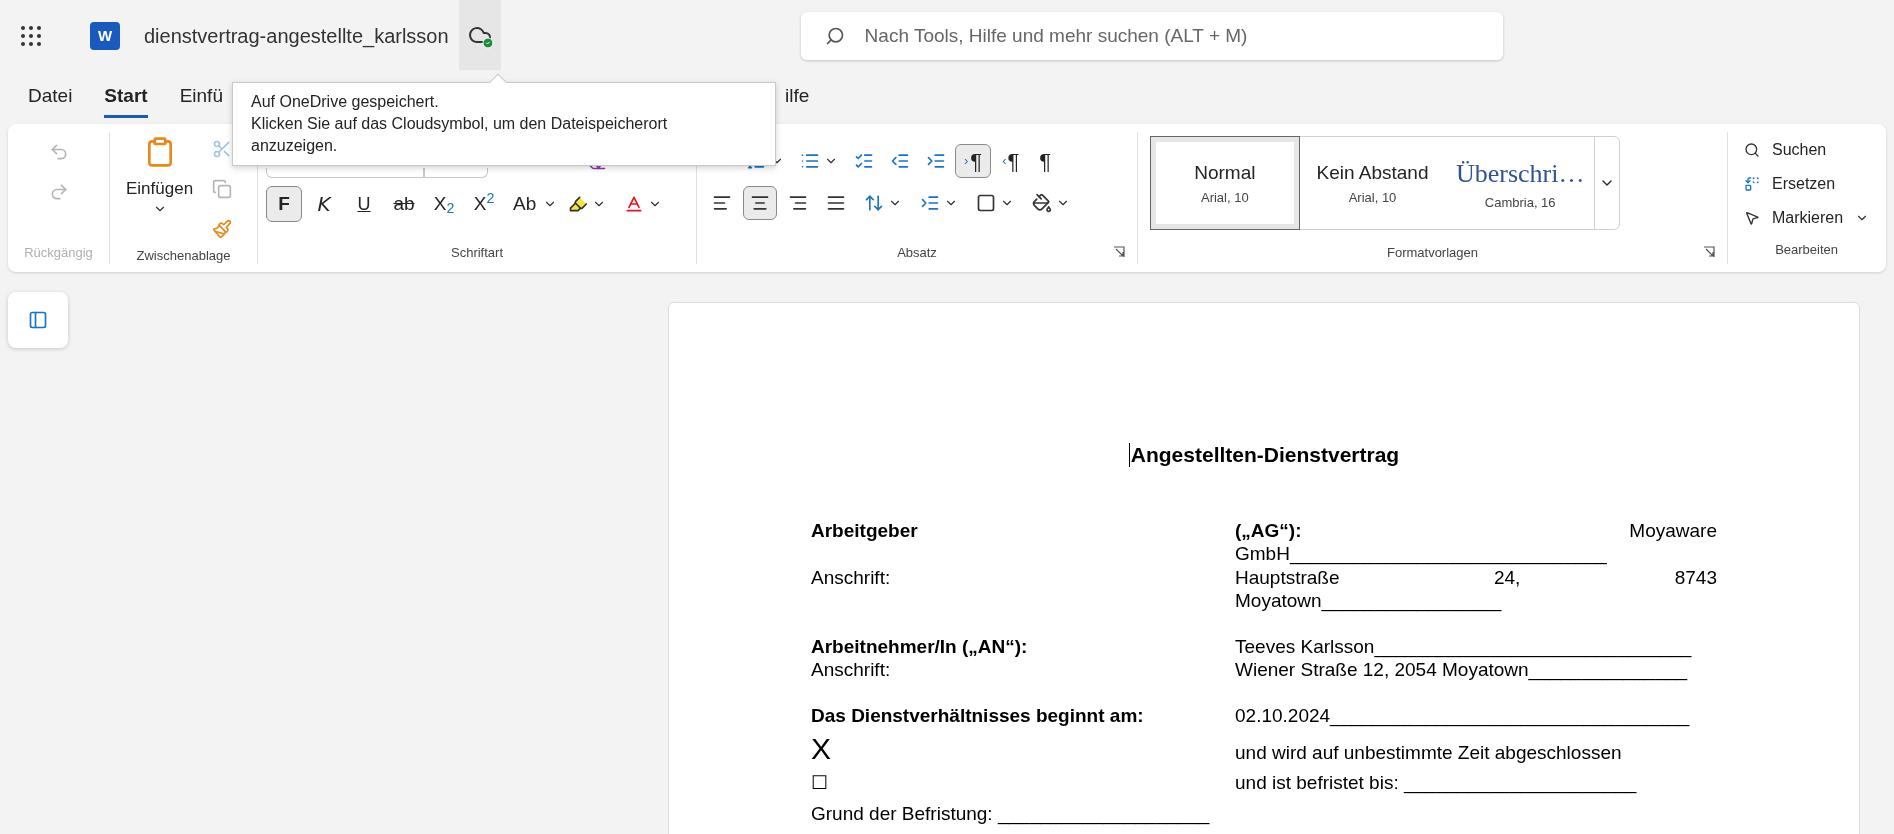 Image resolution: width=1894 pixels, height=834 pixels. I want to click on tooltip-text: Klicken Sie auf das Cloudsymbol, um den Dateispeicherort anzuzeigen., so click(460, 135).